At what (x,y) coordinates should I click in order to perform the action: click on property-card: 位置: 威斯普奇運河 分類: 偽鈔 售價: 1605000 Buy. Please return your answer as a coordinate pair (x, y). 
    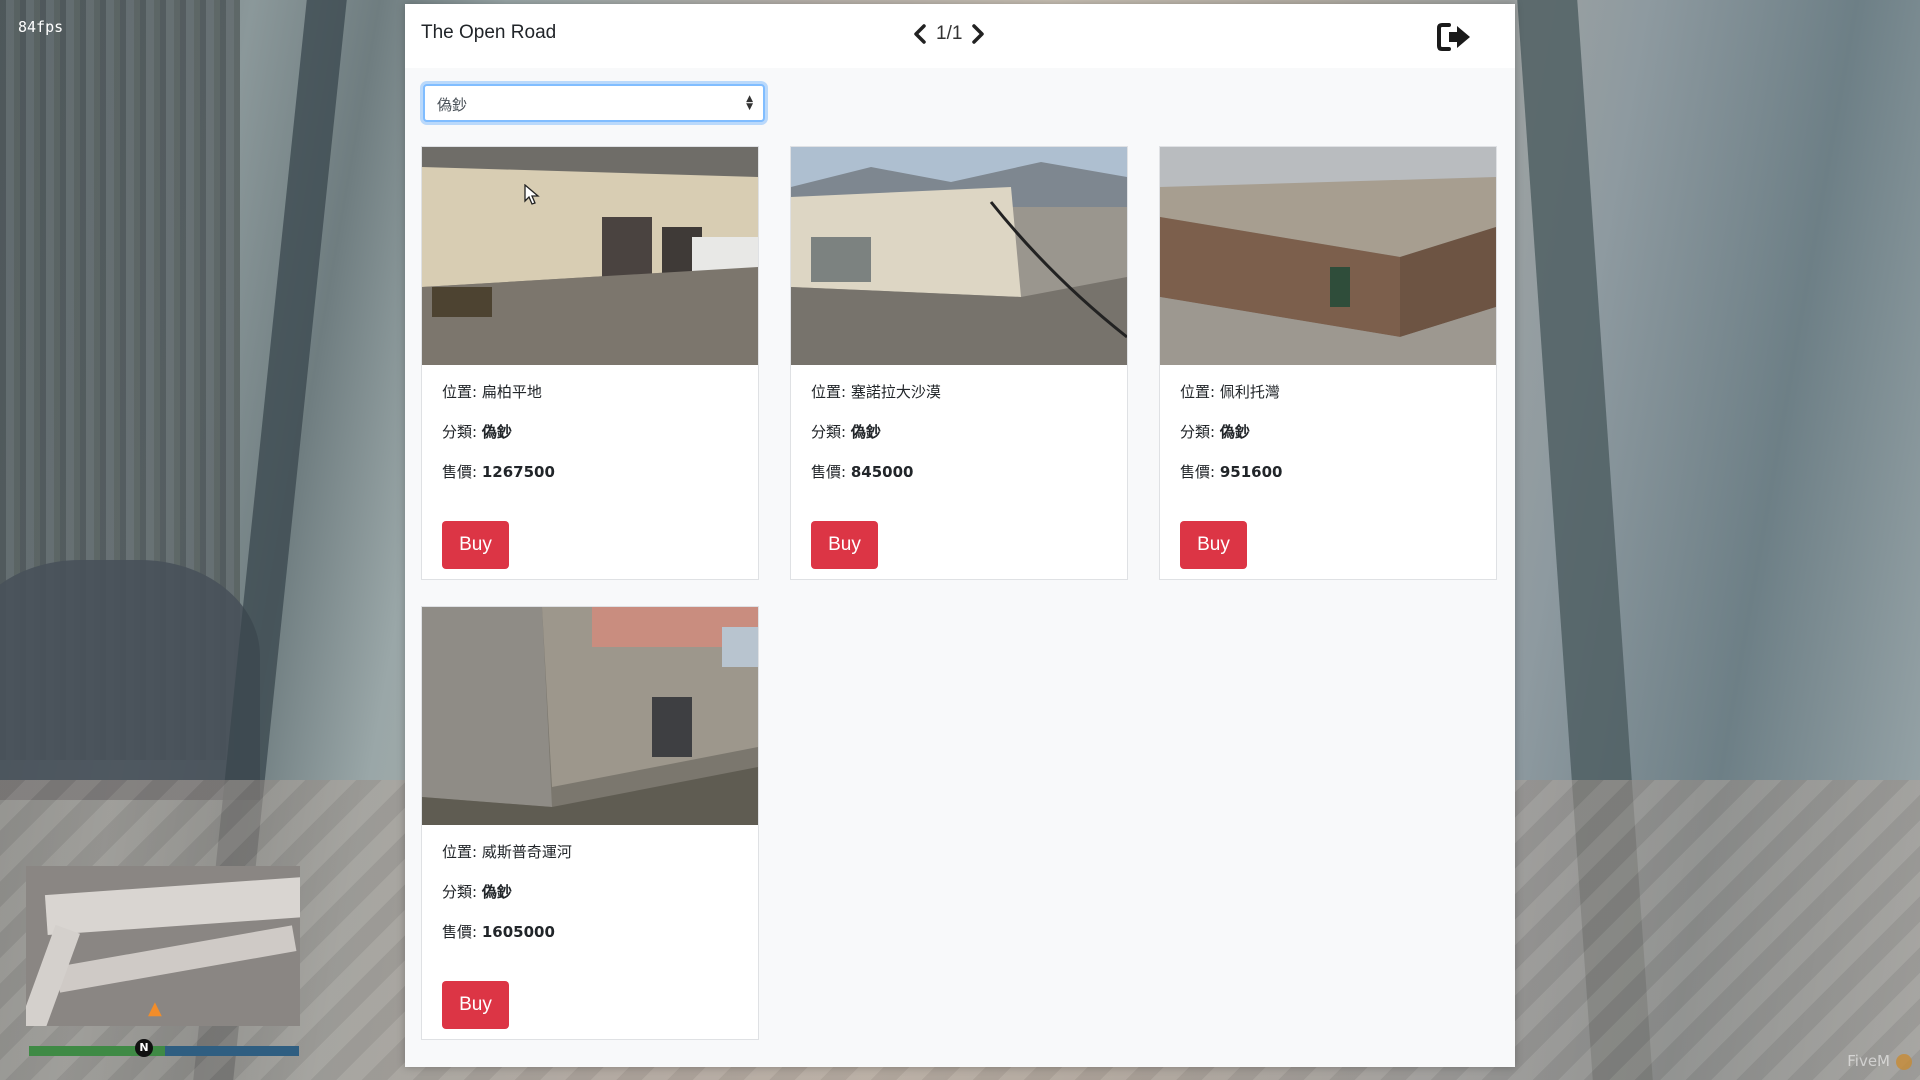
    Looking at the image, I should click on (590, 823).